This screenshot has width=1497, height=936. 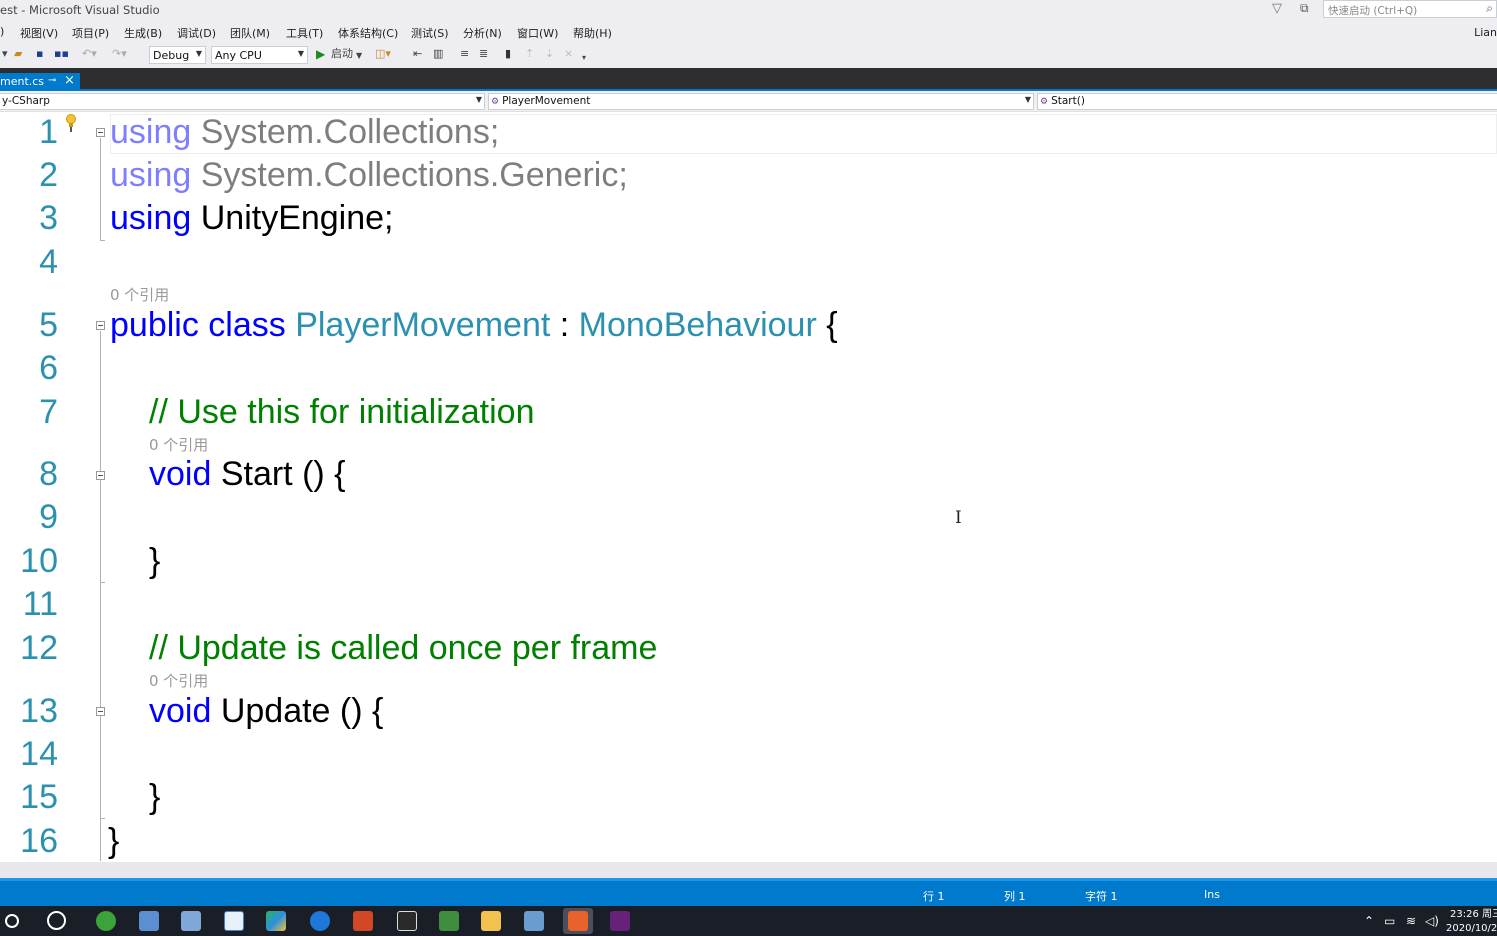 What do you see at coordinates (151, 175) in the screenshot?
I see `keyword: using` at bounding box center [151, 175].